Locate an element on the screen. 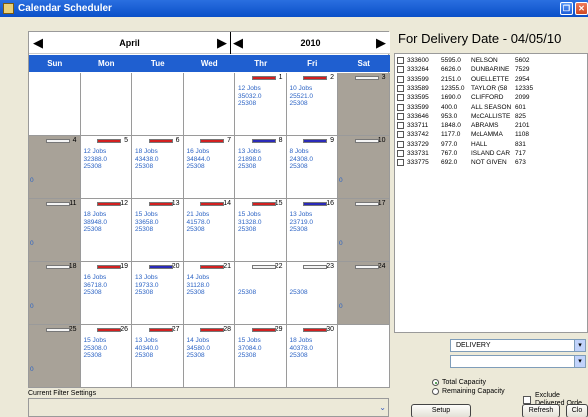  calendar-day-cell: 19 16 Jobs 36718.0 25308 is located at coordinates (106, 293).